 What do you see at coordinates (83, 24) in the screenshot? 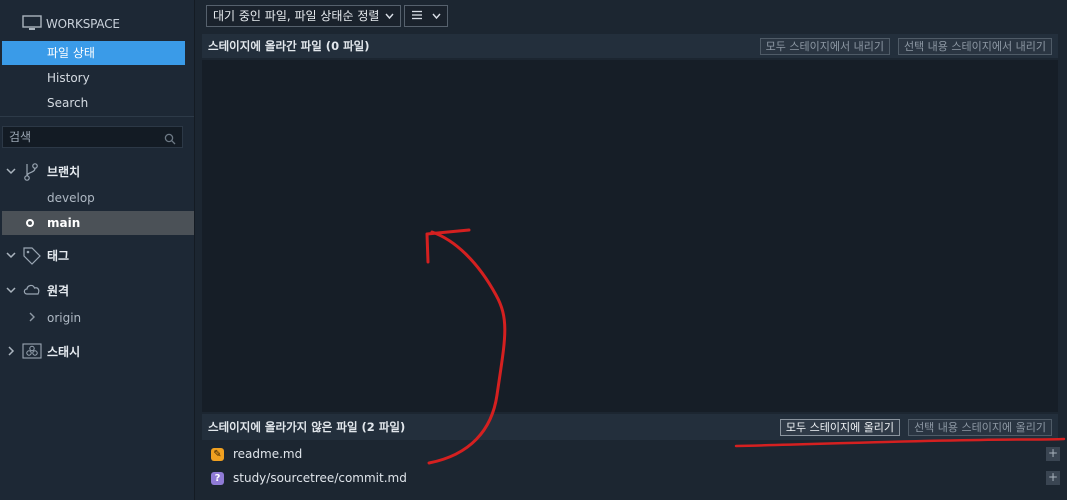
I see `workspace-label: WORKSPACE` at bounding box center [83, 24].